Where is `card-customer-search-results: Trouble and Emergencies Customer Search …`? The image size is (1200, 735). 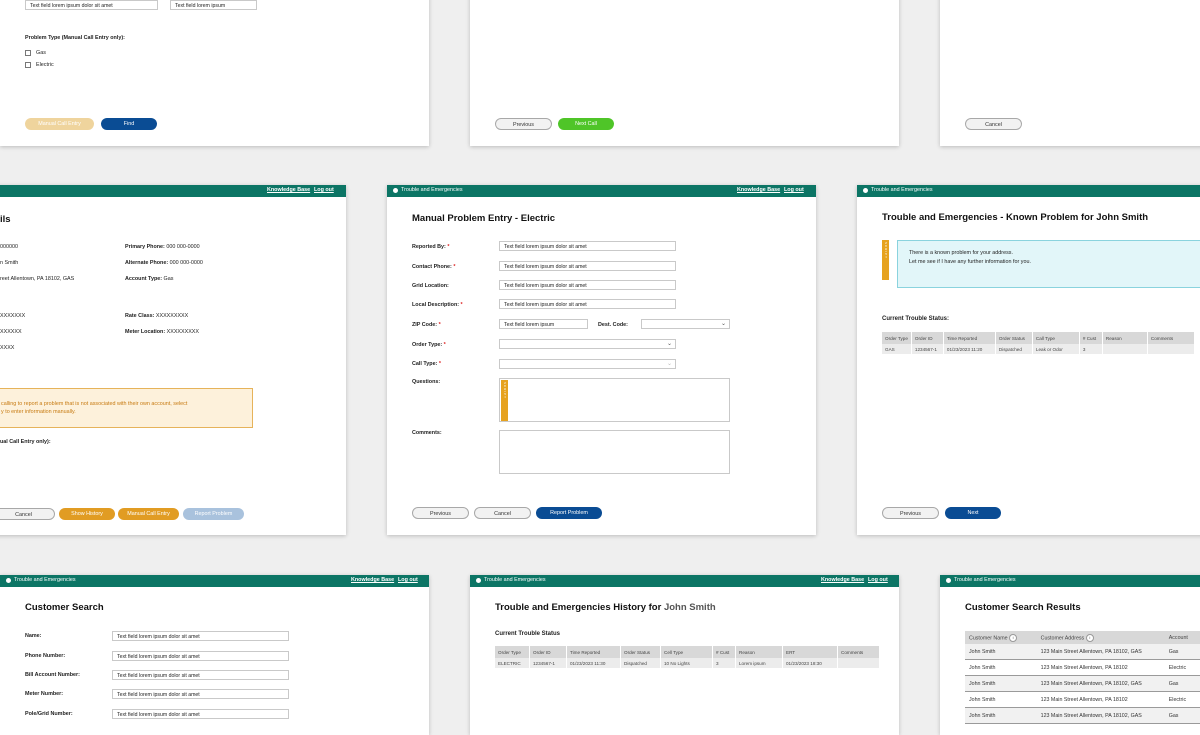
card-customer-search-results: Trouble and Emergencies Customer Search … is located at coordinates (1070, 655).